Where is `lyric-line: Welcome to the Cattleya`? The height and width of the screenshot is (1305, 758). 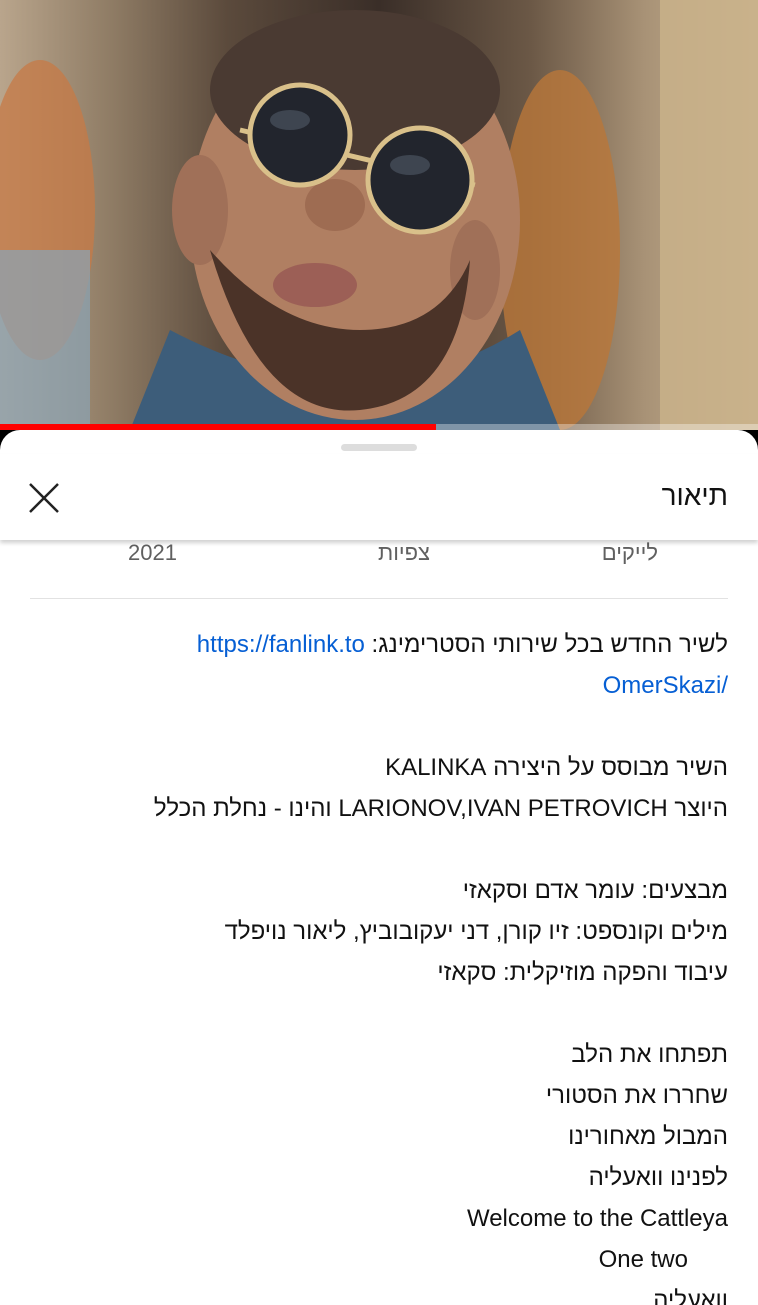
lyric-line: Welcome to the Cattleya is located at coordinates (597, 1218).